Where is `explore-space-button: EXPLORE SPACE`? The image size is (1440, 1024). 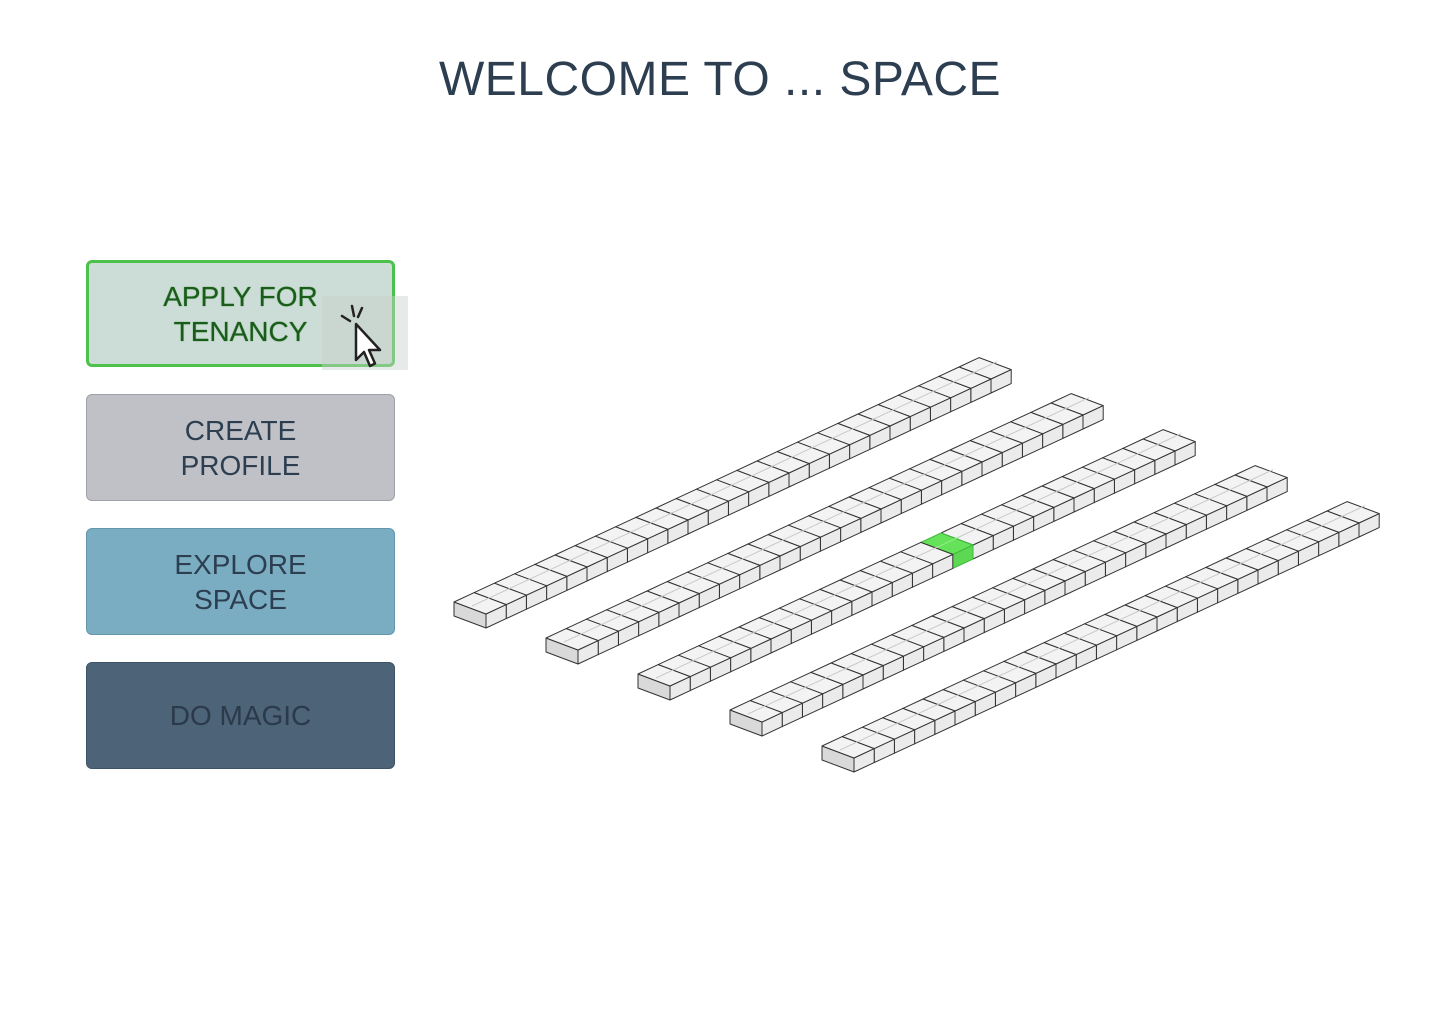 explore-space-button: EXPLORE SPACE is located at coordinates (240, 581).